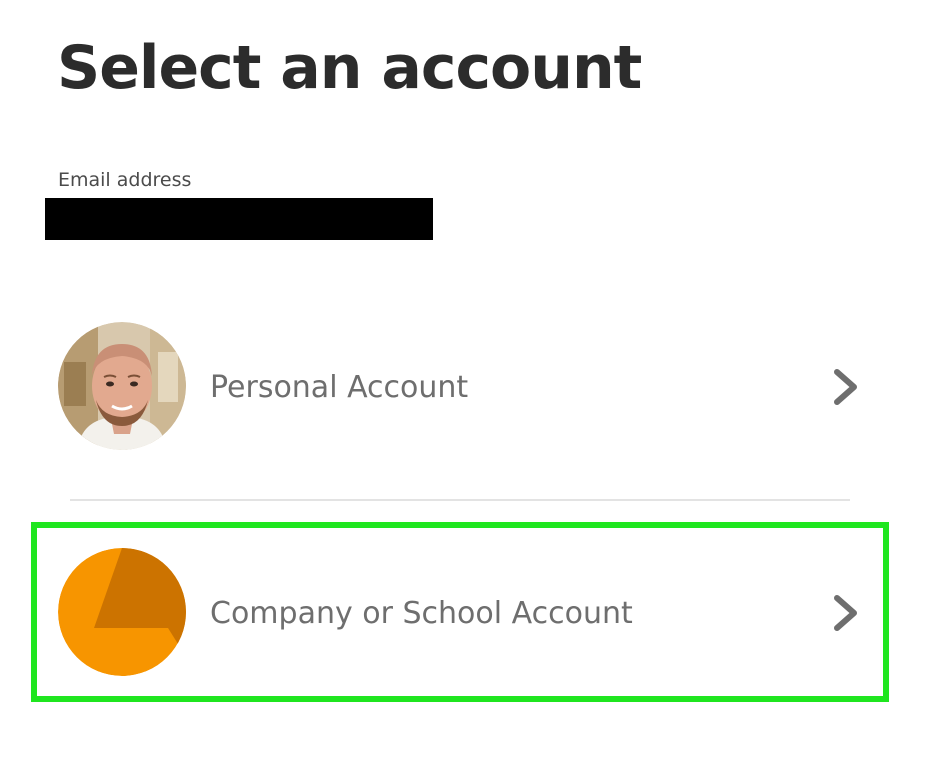  What do you see at coordinates (421, 613) in the screenshot?
I see `company-account-label: Company or School Account` at bounding box center [421, 613].